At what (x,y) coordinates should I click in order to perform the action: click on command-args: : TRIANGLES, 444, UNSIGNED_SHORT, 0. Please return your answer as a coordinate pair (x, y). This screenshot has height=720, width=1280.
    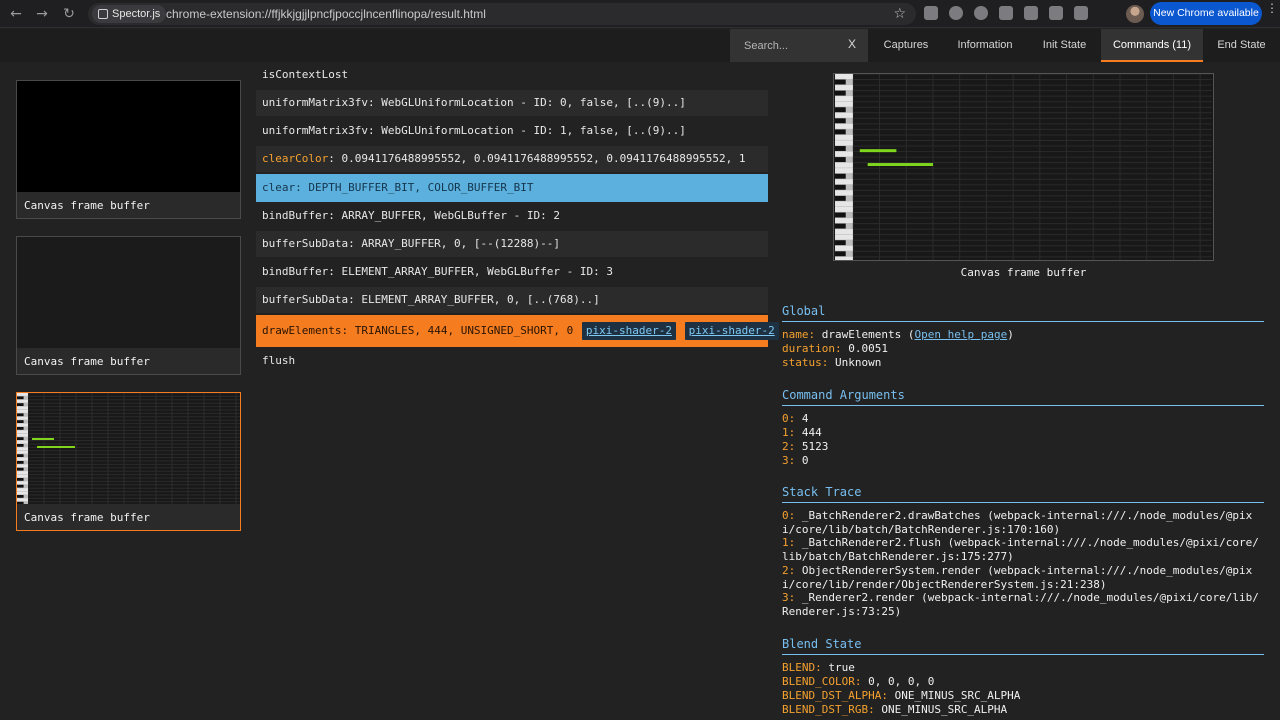
    Looking at the image, I should click on (457, 330).